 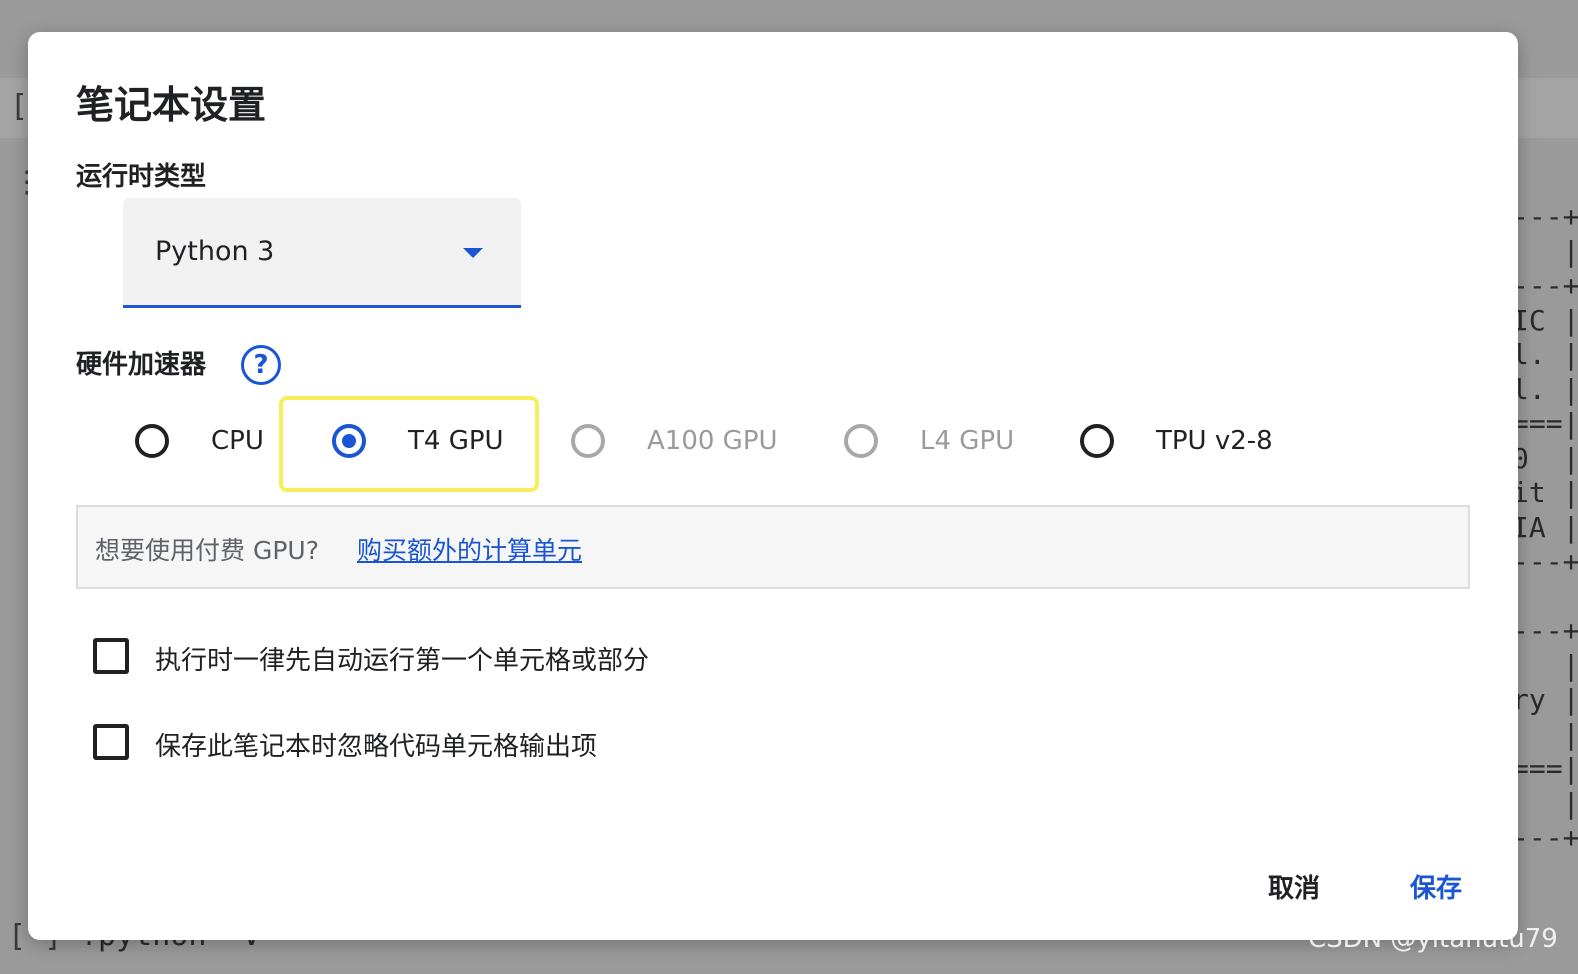 What do you see at coordinates (1436, 886) in the screenshot?
I see `save-button: 保存` at bounding box center [1436, 886].